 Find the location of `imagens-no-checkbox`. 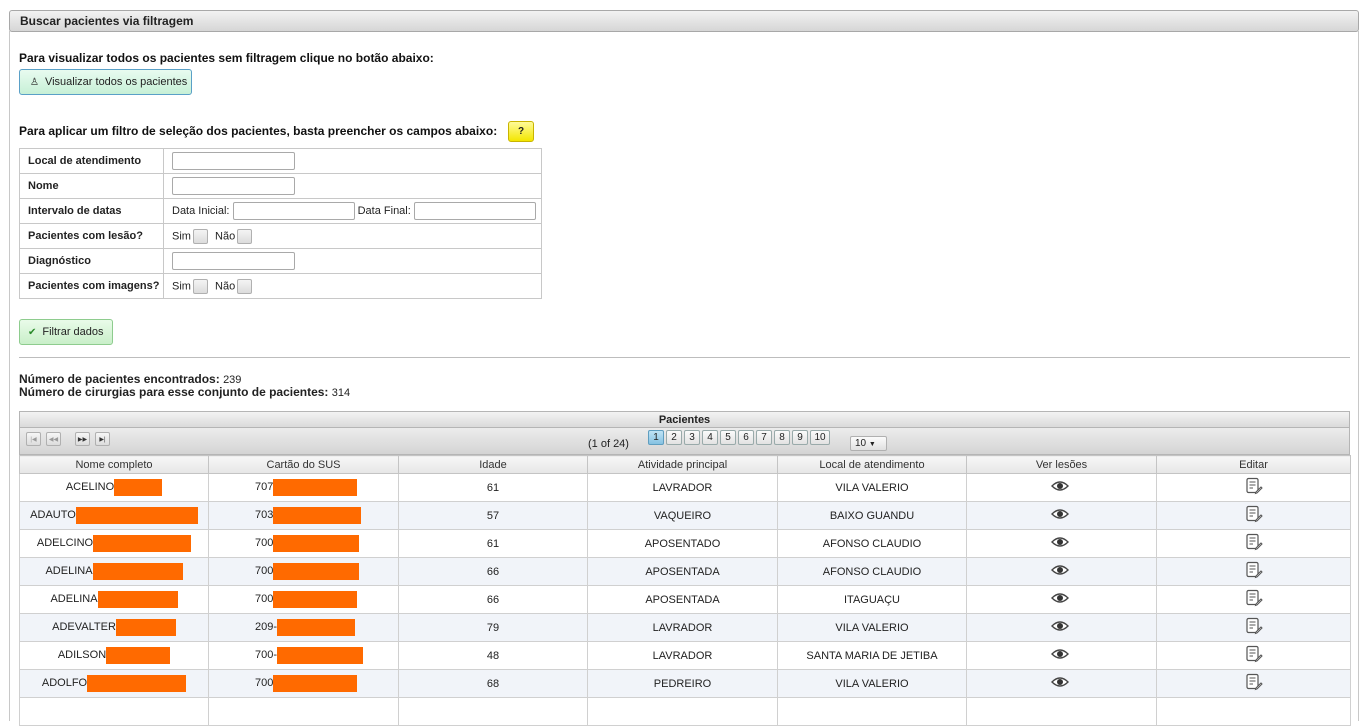

imagens-no-checkbox is located at coordinates (245, 286).